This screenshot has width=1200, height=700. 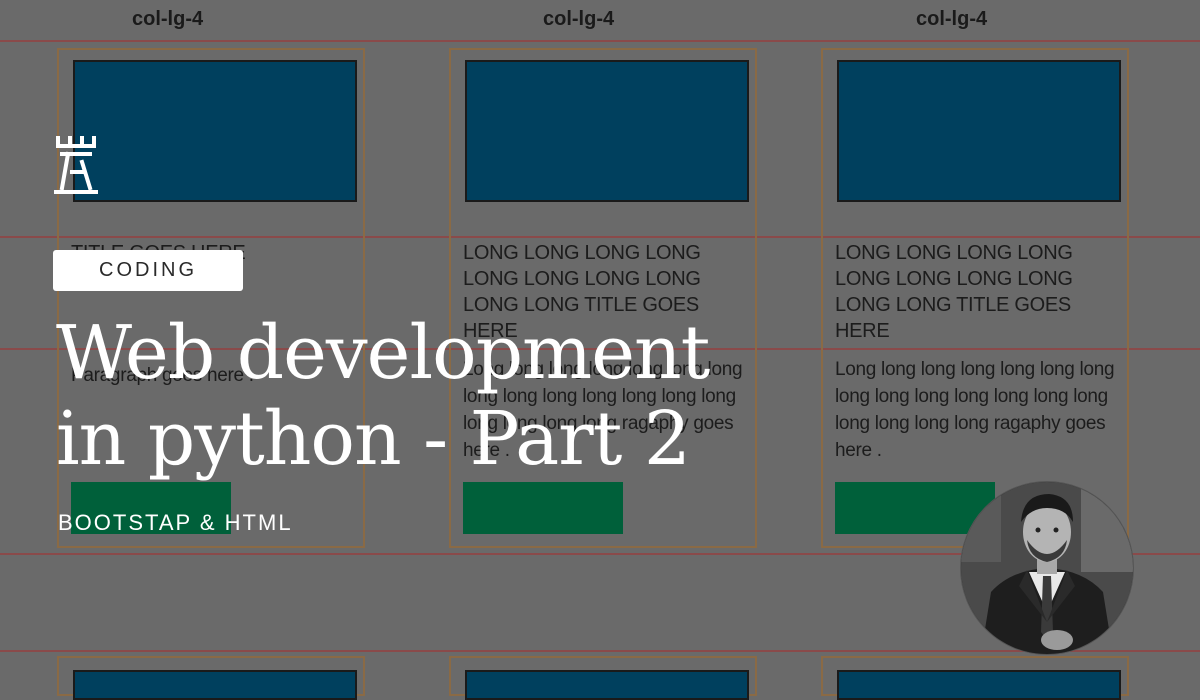 What do you see at coordinates (383, 353) in the screenshot?
I see `title-line: Web development` at bounding box center [383, 353].